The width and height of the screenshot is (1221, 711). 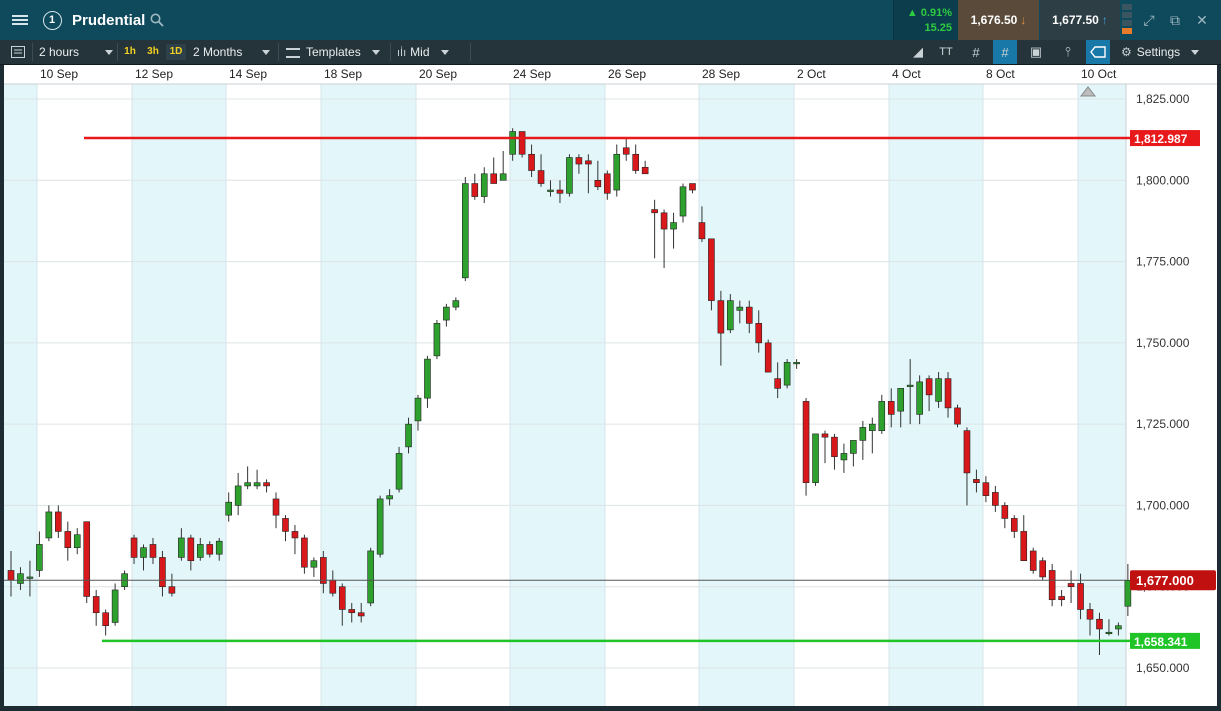 What do you see at coordinates (438, 74) in the screenshot?
I see `x-tick-label: 20 Sep` at bounding box center [438, 74].